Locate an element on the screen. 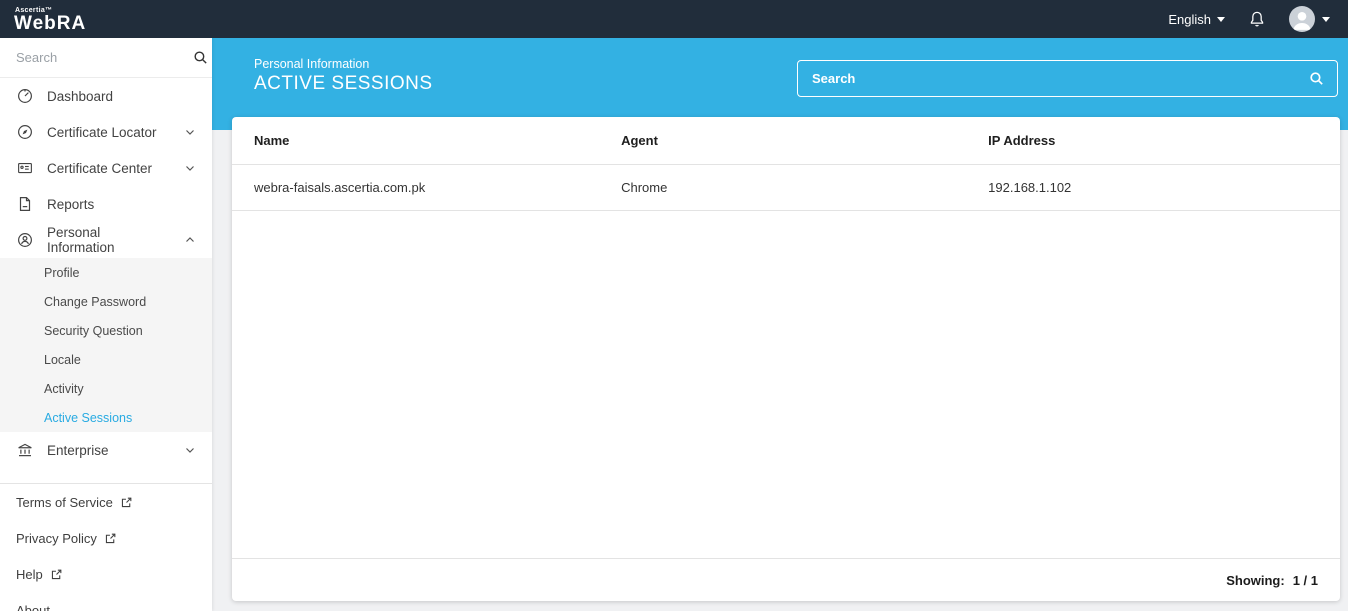 The image size is (1348, 611). link-label: Privacy Policy is located at coordinates (56, 538).